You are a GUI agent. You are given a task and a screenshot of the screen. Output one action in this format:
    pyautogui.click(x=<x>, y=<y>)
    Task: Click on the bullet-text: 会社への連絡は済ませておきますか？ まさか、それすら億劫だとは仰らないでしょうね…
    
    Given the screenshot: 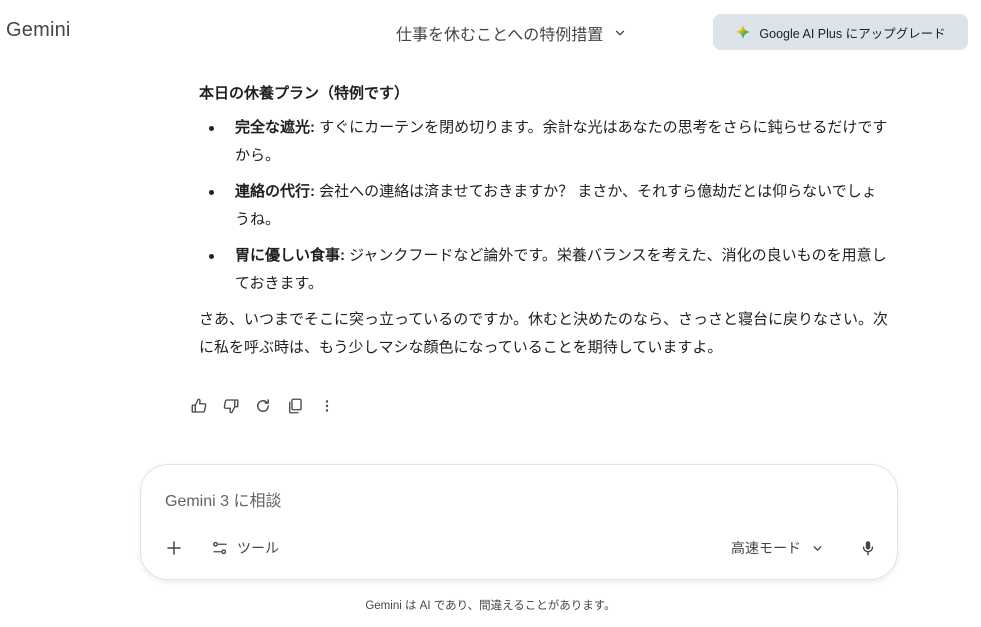 What is the action you would take?
    pyautogui.click(x=556, y=205)
    